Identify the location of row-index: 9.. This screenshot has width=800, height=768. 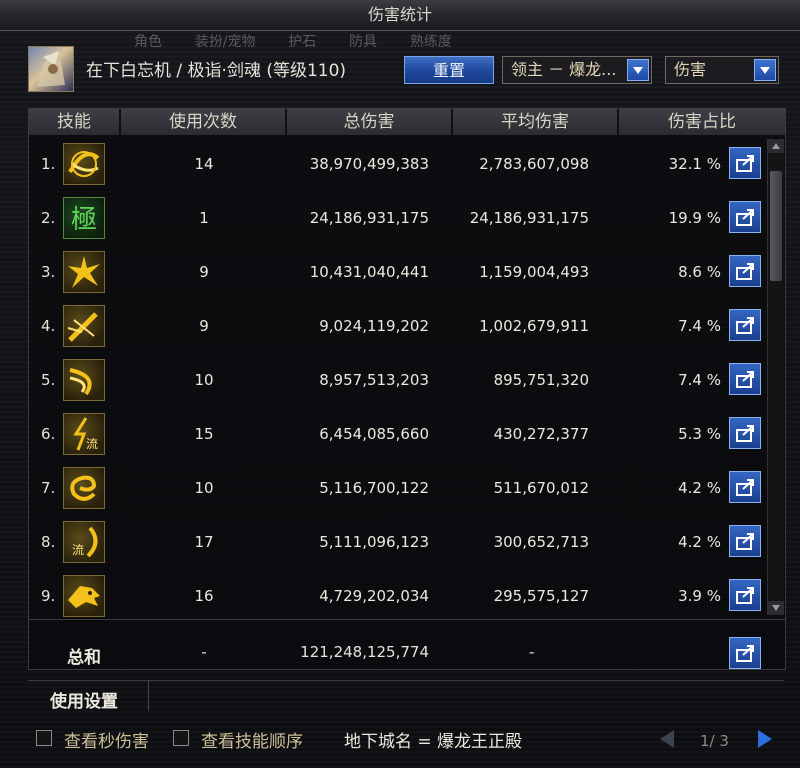
(48, 596).